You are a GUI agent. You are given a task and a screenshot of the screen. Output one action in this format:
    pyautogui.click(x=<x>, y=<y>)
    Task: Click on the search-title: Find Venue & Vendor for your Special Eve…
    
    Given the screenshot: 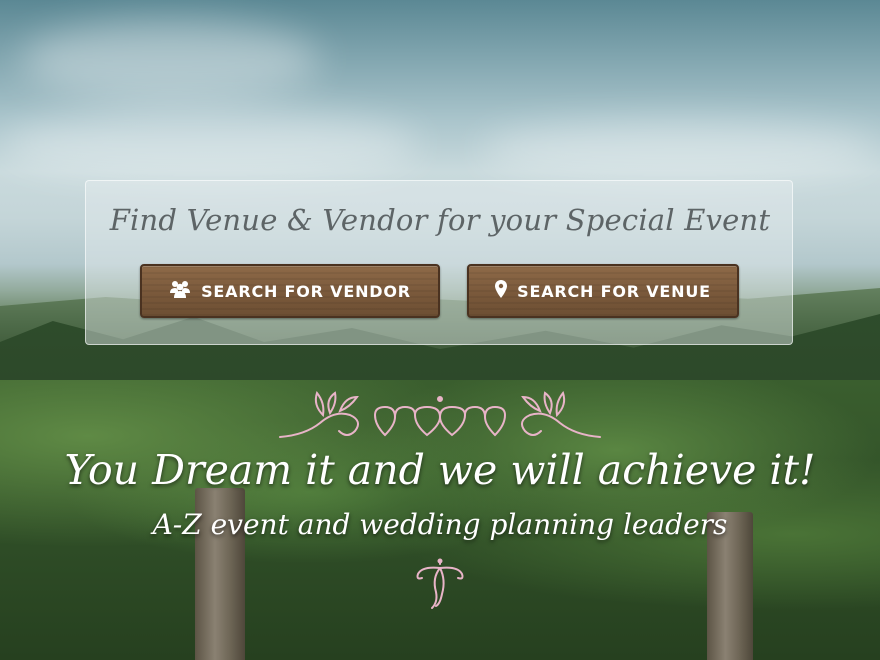 What is the action you would take?
    pyautogui.click(x=440, y=220)
    